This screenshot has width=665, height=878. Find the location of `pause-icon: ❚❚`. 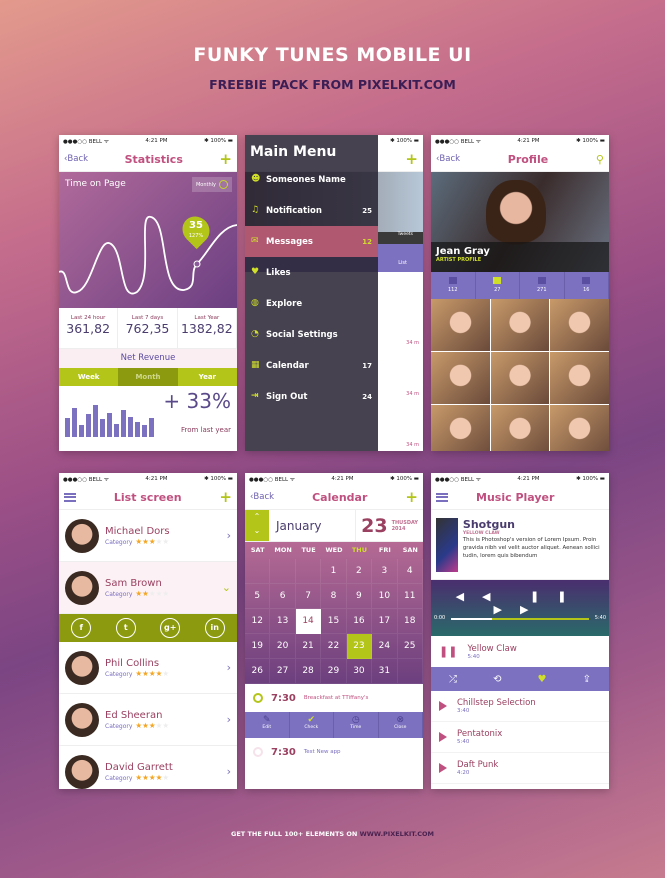

pause-icon: ❚❚ is located at coordinates (557, 596).